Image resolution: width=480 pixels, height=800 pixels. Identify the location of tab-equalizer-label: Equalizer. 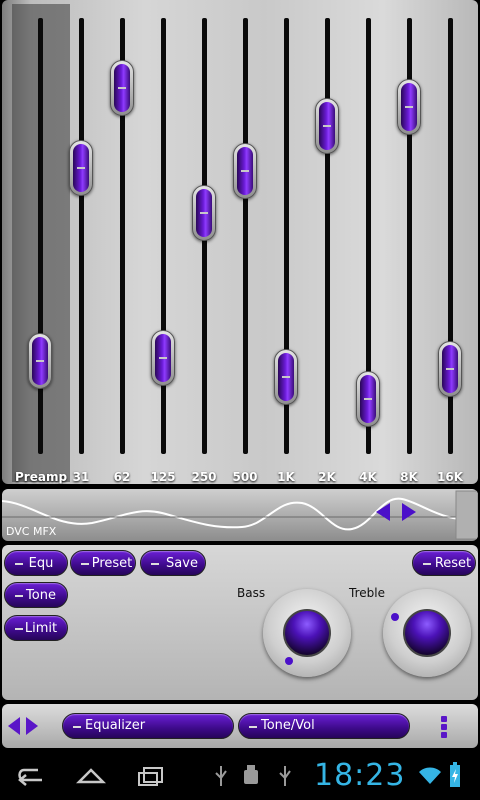
(115, 725).